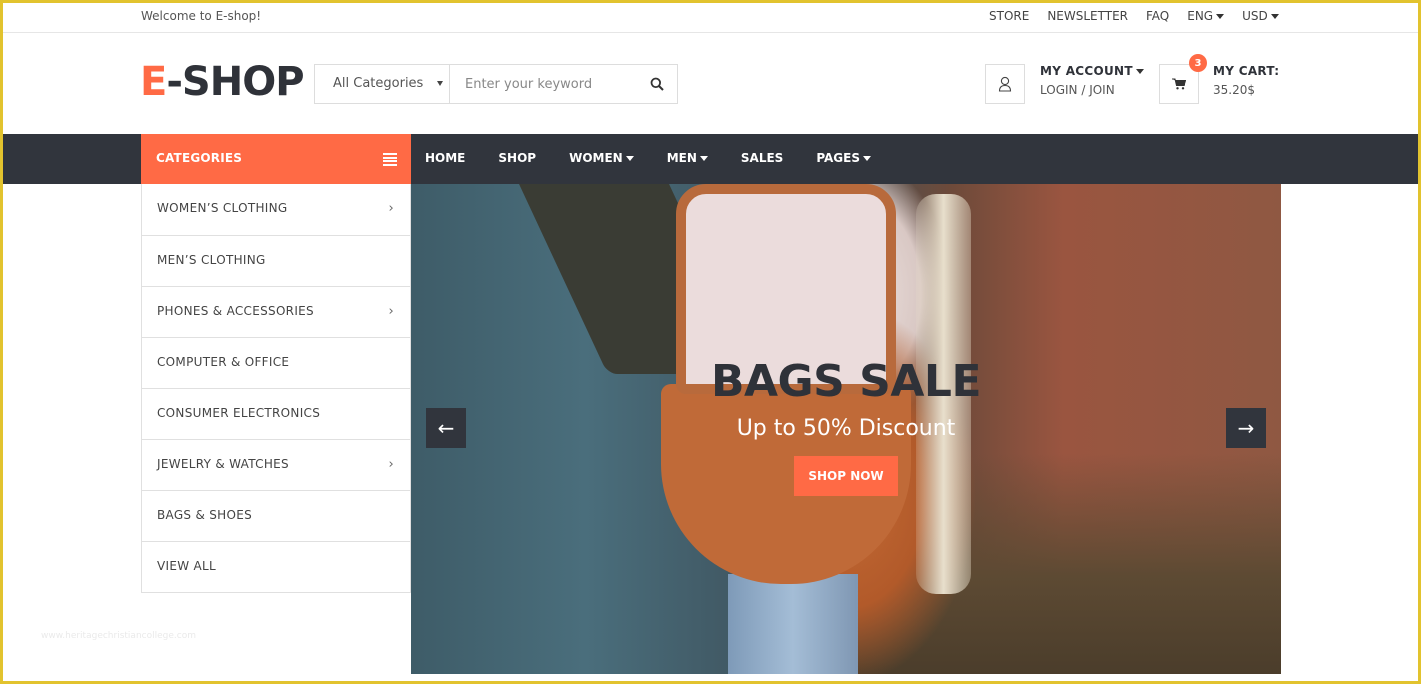 The height and width of the screenshot is (684, 1421). Describe the element at coordinates (153, 82) in the screenshot. I see `logo-accent: E` at that location.